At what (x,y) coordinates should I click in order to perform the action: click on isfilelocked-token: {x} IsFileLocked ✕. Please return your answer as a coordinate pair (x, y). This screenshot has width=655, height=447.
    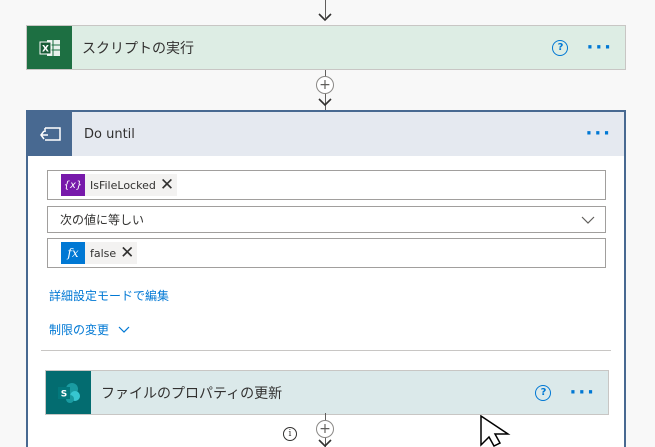
    Looking at the image, I should click on (119, 185).